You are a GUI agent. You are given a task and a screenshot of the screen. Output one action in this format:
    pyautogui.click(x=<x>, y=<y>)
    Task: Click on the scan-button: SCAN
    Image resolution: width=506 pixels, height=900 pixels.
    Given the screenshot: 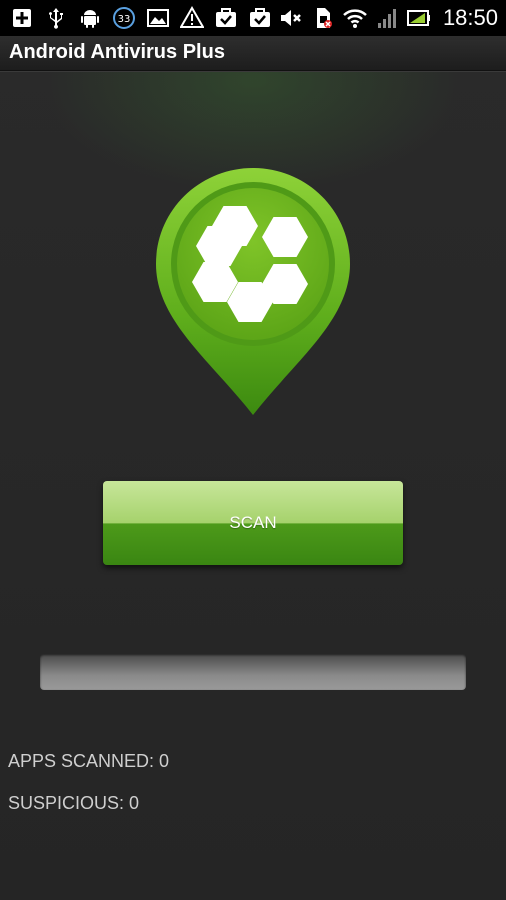 What is the action you would take?
    pyautogui.click(x=253, y=523)
    